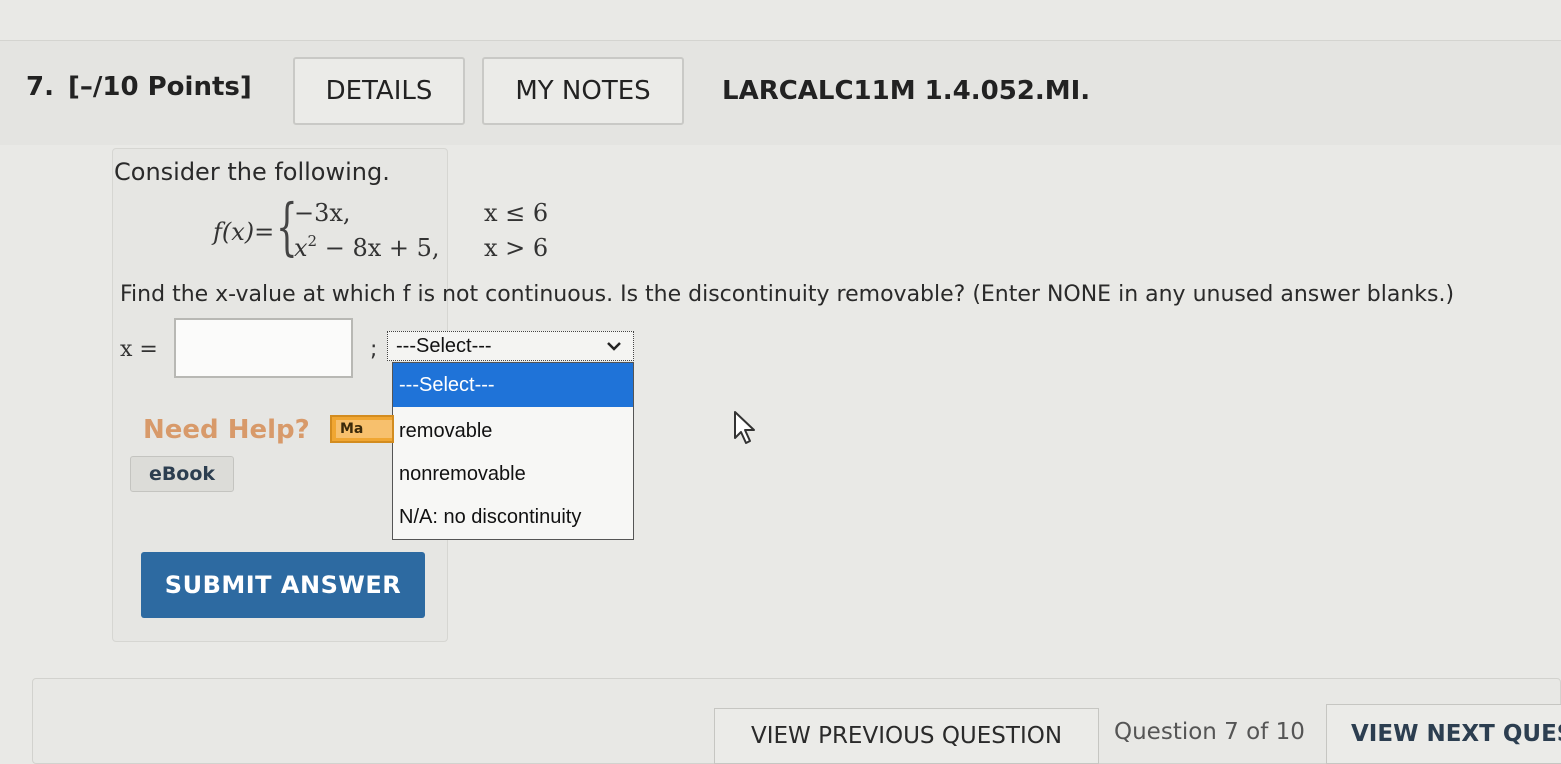 The width and height of the screenshot is (1561, 764). What do you see at coordinates (510, 346) in the screenshot?
I see `removability-select: ---Select---` at bounding box center [510, 346].